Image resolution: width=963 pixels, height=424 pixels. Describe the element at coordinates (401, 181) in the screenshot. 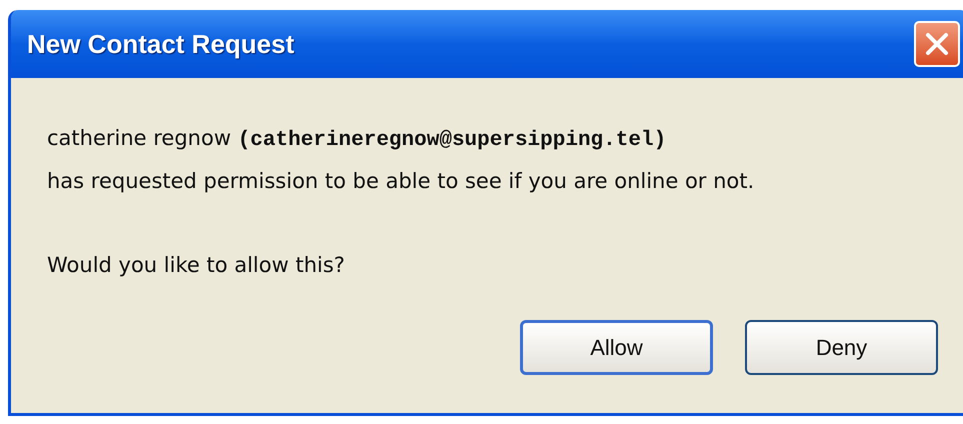

I see `permission-text: has requested permission to be able to see if you are online or not.` at that location.